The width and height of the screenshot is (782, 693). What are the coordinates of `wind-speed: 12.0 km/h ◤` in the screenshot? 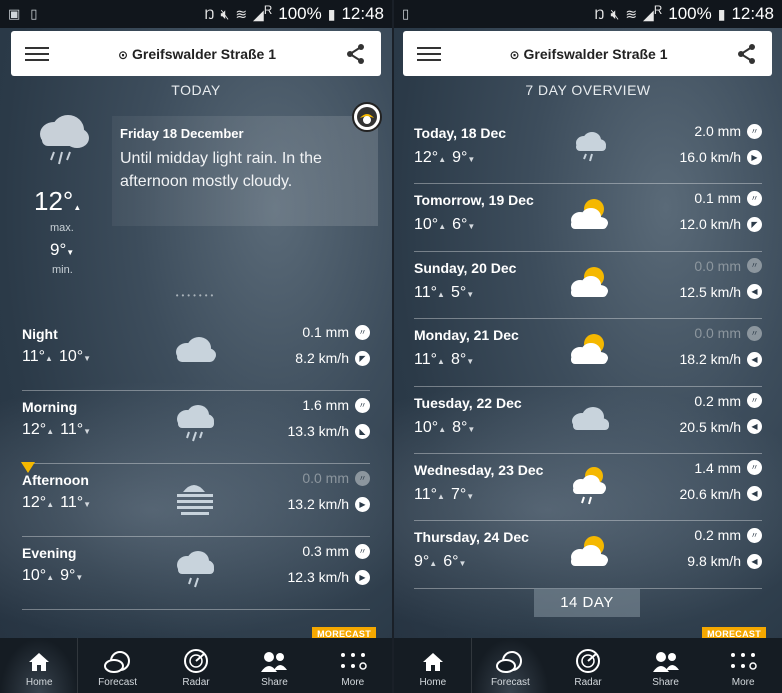 It's located at (721, 224).